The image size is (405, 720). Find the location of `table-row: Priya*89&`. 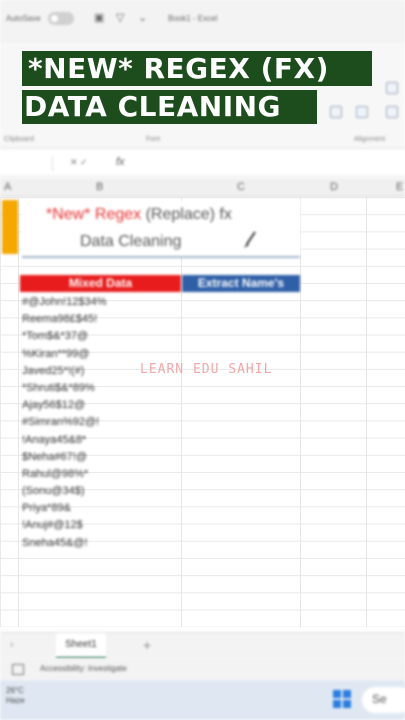

table-row: Priya*89& is located at coordinates (64, 508).